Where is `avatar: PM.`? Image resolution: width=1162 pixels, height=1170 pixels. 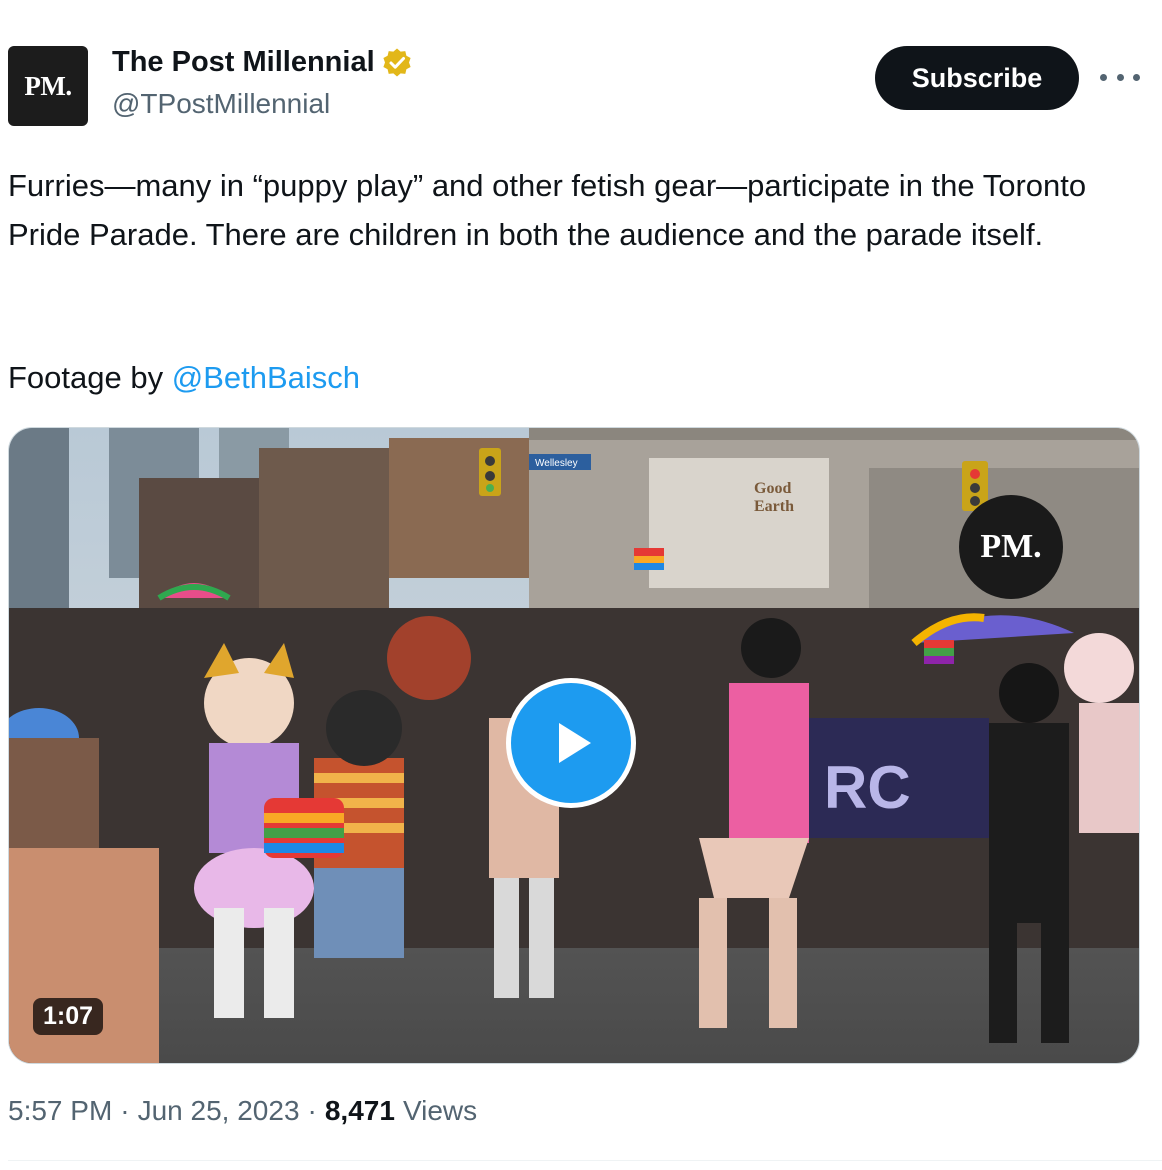 avatar: PM. is located at coordinates (48, 86).